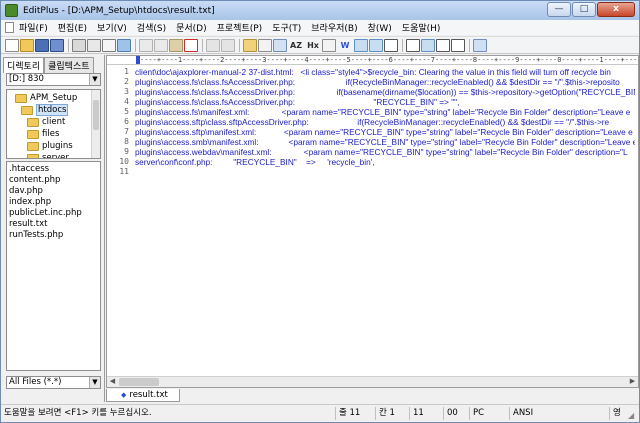 This screenshot has height=423, width=640. What do you see at coordinates (265, 45) in the screenshot?
I see `replace-icon` at bounding box center [265, 45].